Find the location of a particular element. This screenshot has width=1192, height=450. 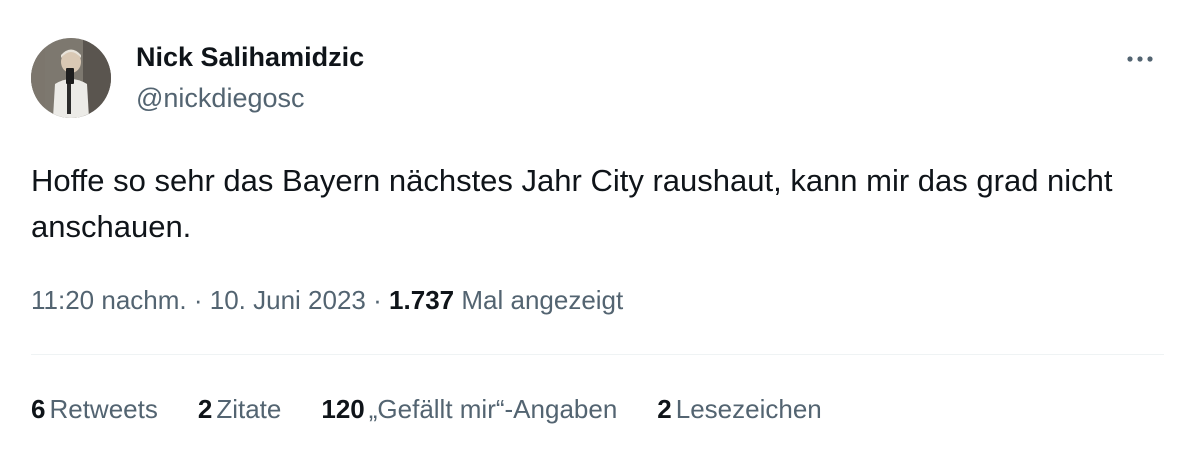

quotes-stat: 2 Zitate is located at coordinates (240, 409).